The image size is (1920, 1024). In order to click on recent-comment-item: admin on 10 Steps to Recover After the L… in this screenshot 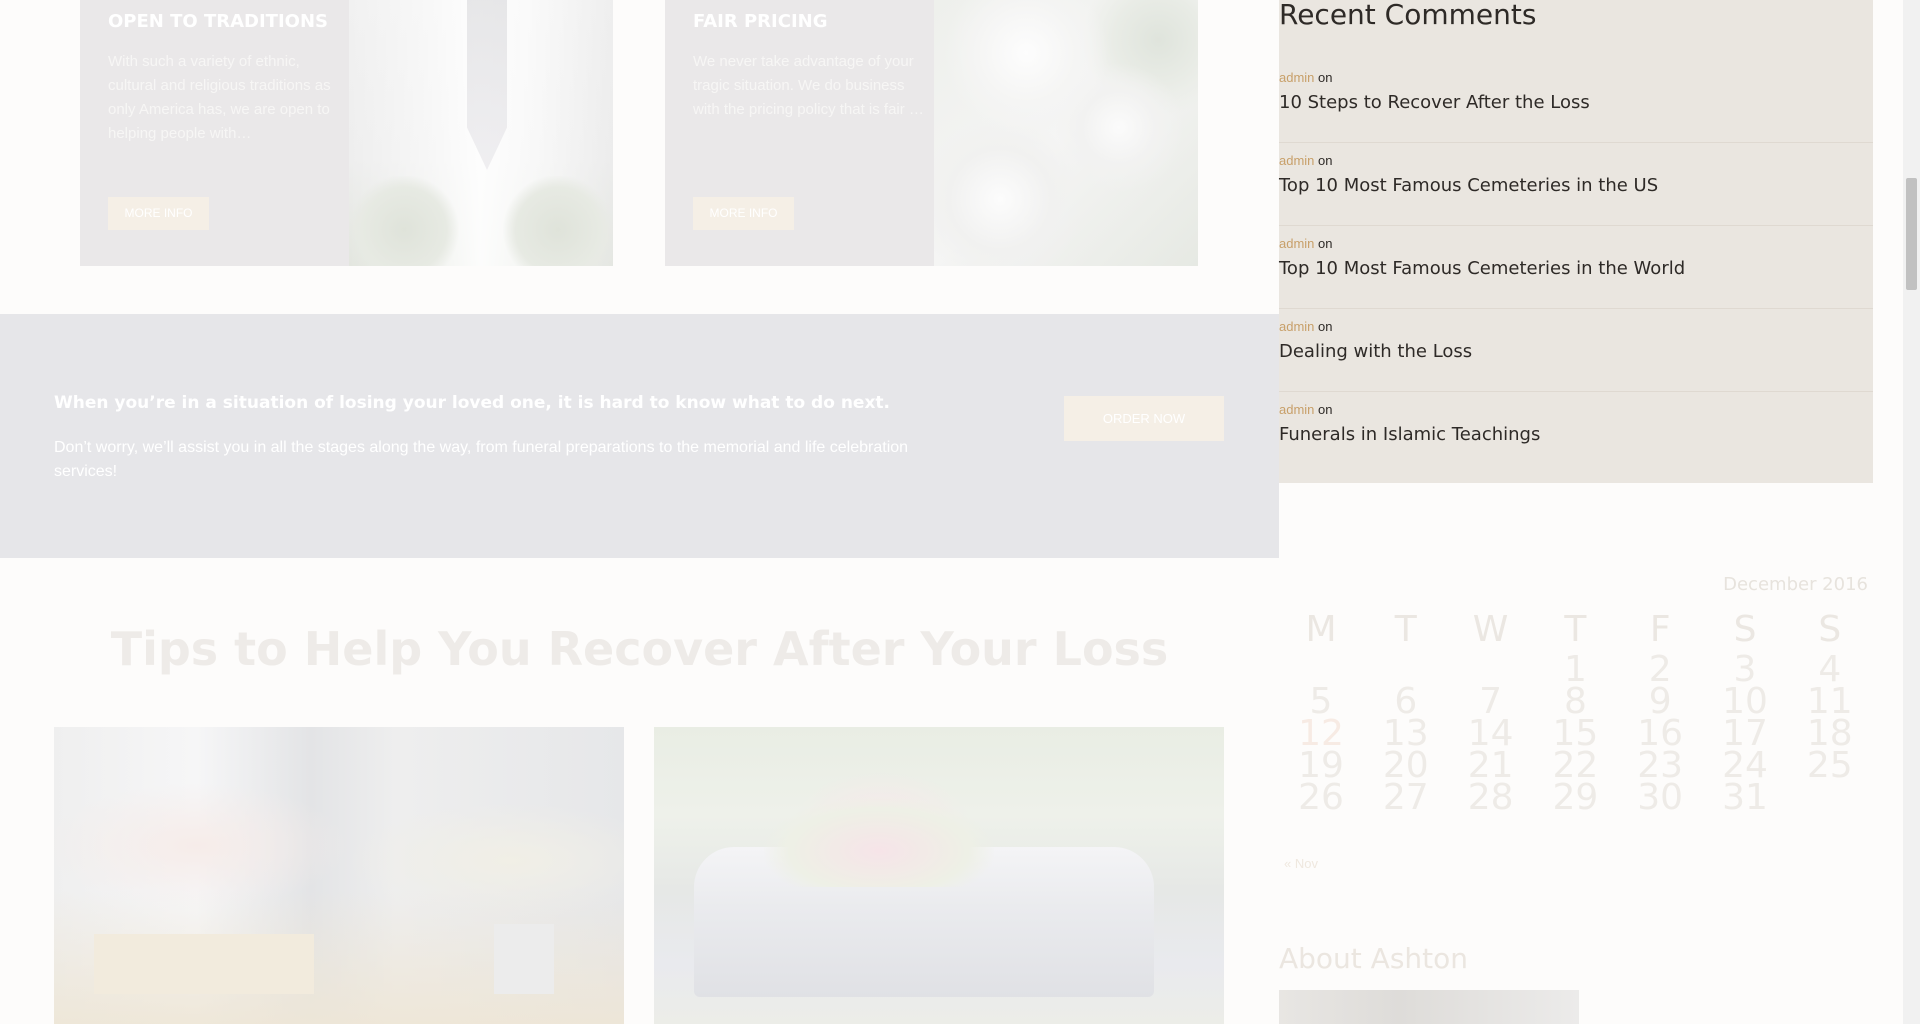, I will do `click(1576, 101)`.